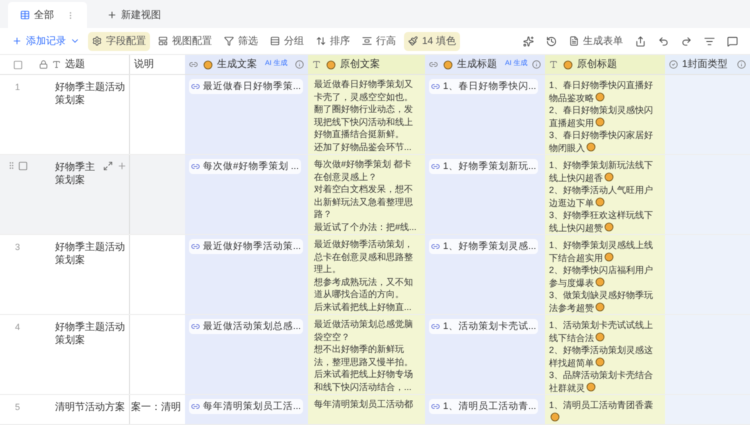 The height and width of the screenshot is (425, 750). Describe the element at coordinates (119, 41) in the screenshot. I see `toolbar-button: 字段配置` at that location.